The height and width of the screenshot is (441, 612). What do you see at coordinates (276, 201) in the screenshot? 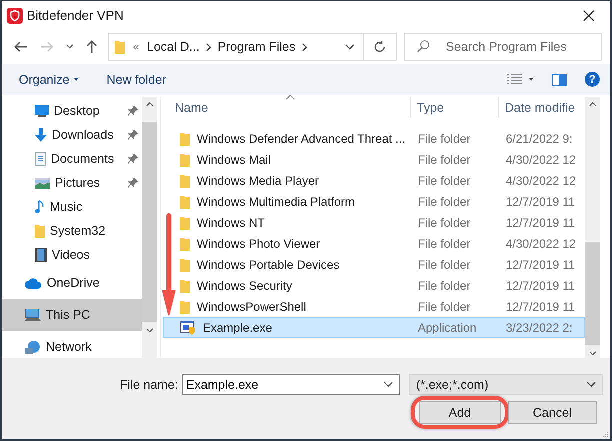
I see `file-name: Windows Multimedia Platform` at bounding box center [276, 201].